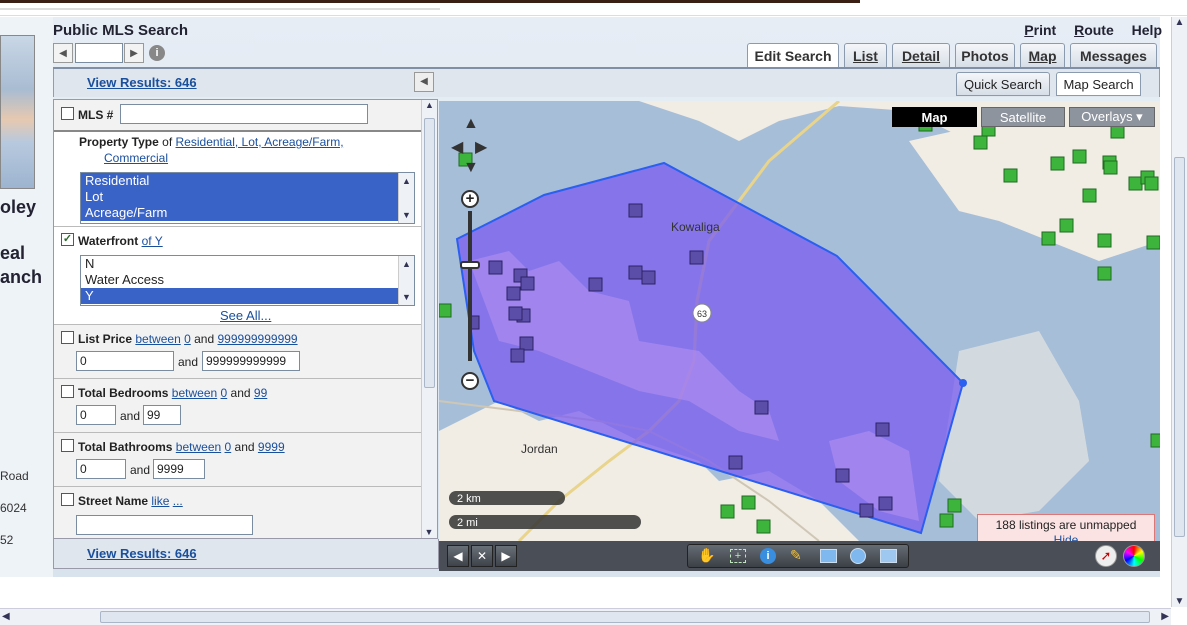 This screenshot has height=625, width=1187. I want to click on view-results-link-bottom: View Results: 646, so click(142, 553).